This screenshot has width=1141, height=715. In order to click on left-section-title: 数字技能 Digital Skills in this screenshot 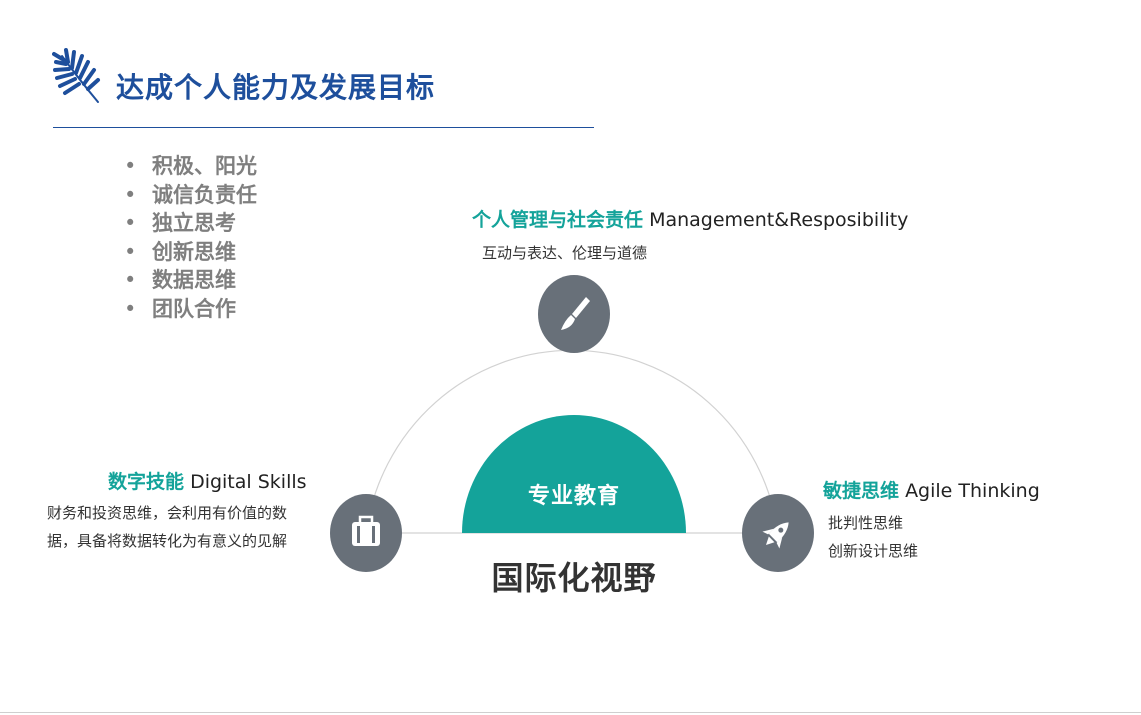, I will do `click(207, 480)`.